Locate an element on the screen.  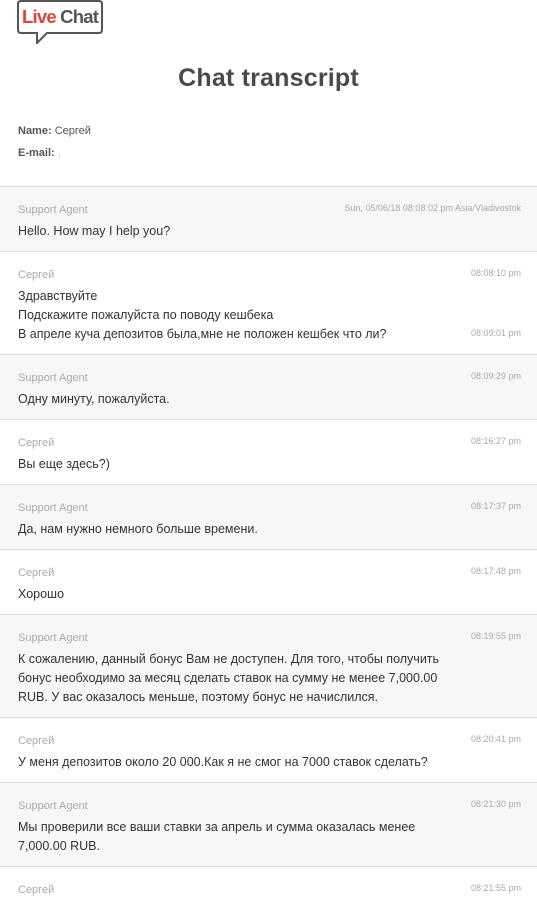
visitor-message: Сергей 08:16:27 pm Вы еще здесь?) is located at coordinates (268, 452).